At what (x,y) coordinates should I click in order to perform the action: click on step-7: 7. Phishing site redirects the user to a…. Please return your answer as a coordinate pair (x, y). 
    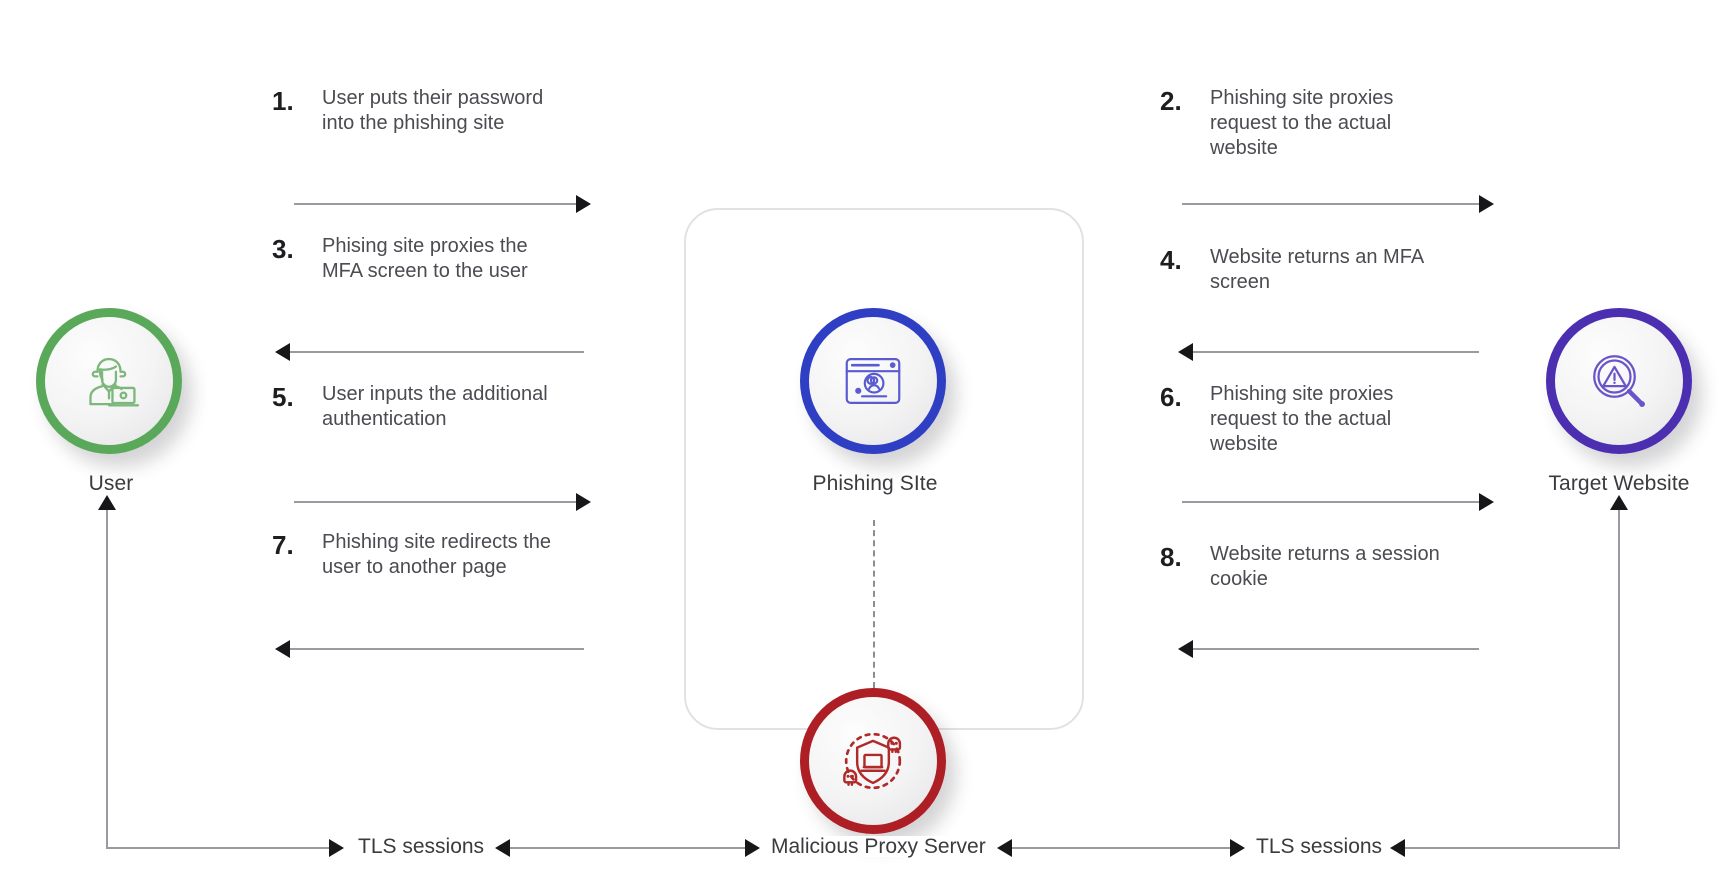
    Looking at the image, I should click on (413, 555).